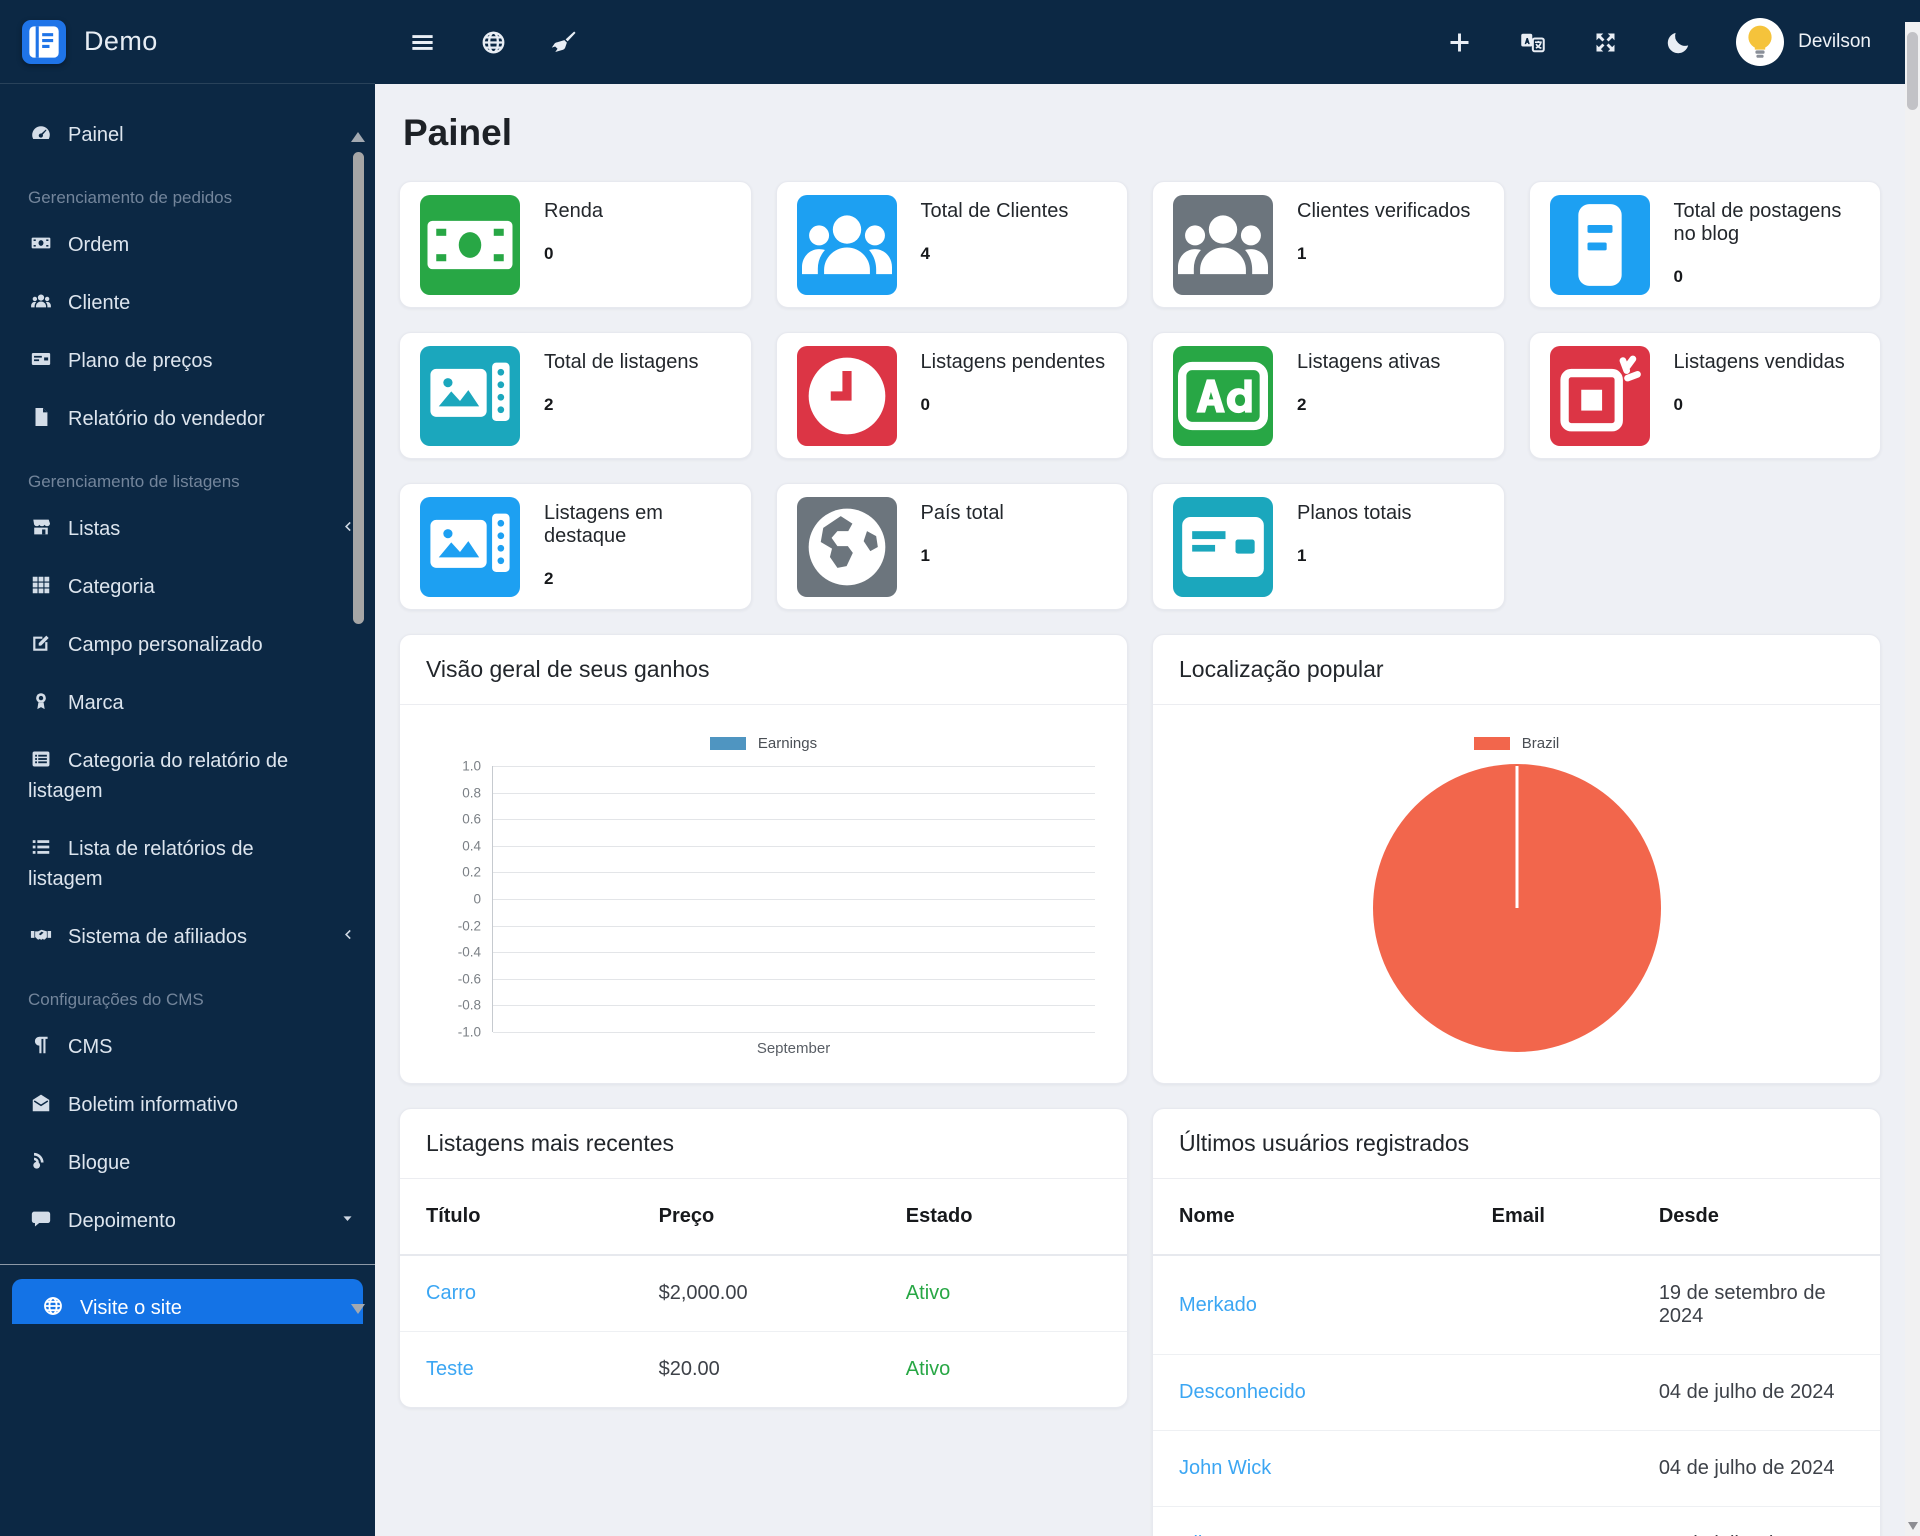  Describe the element at coordinates (1516, 908) in the screenshot. I see `brazil-pie-slice` at that location.